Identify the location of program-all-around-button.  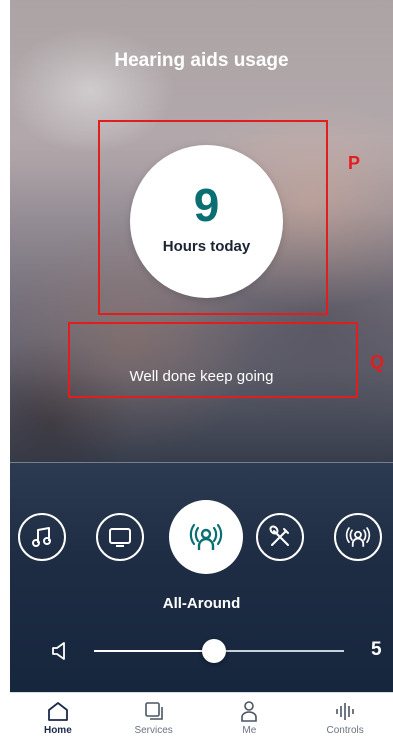
(206, 537).